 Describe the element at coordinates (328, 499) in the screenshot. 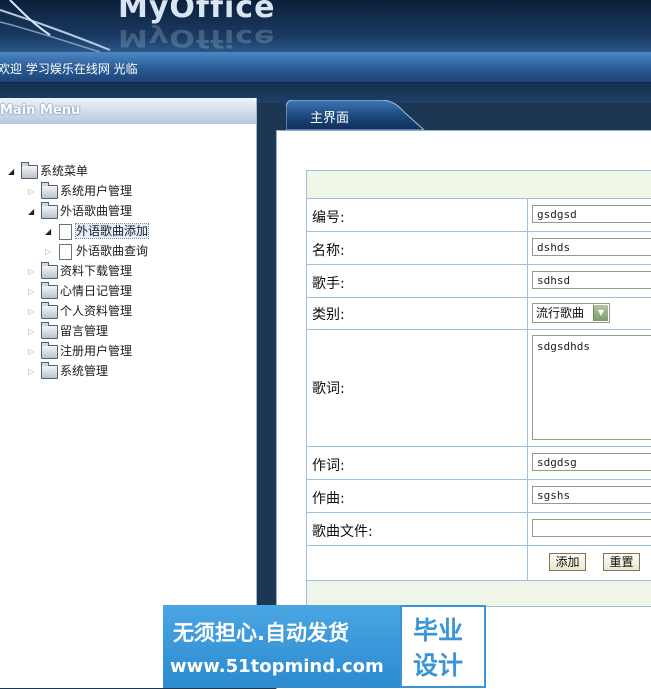

I see `composer-label: 作曲:` at that location.